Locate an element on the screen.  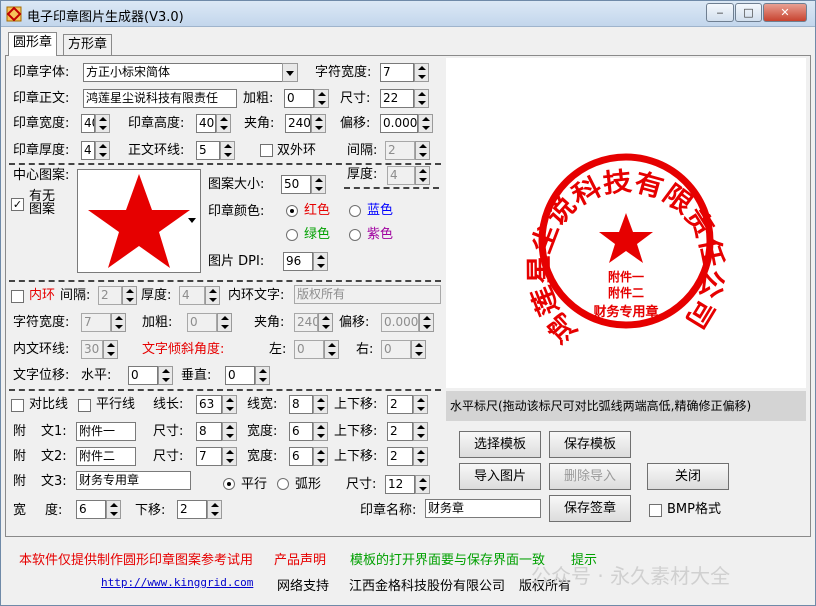
offset-input: 0.000 is located at coordinates (399, 123).